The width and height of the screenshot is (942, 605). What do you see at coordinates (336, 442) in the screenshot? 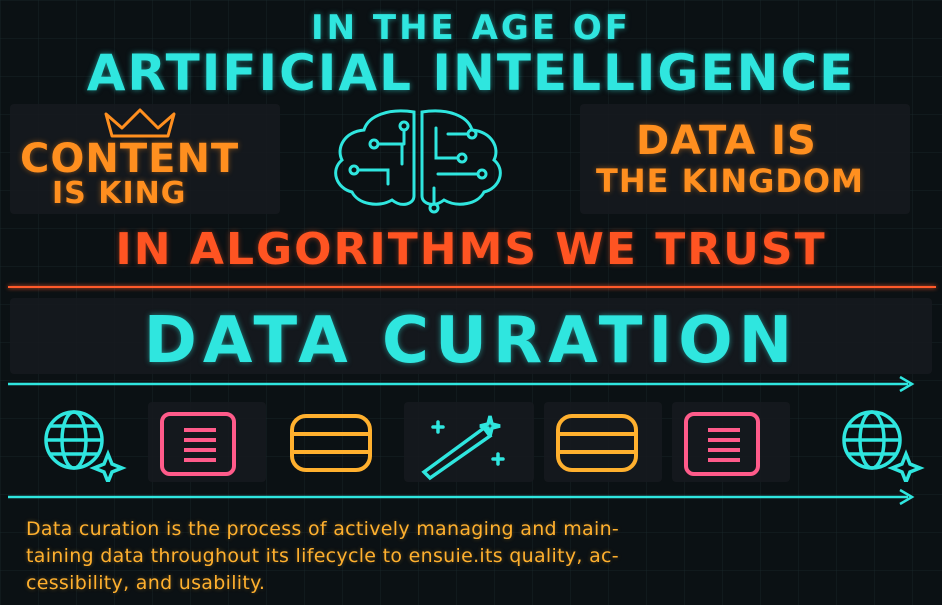
I see `database-icon` at bounding box center [336, 442].